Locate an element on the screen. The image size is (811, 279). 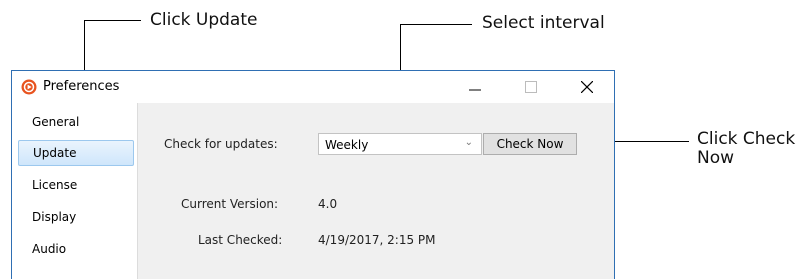
minimize-icon is located at coordinates (475, 90).